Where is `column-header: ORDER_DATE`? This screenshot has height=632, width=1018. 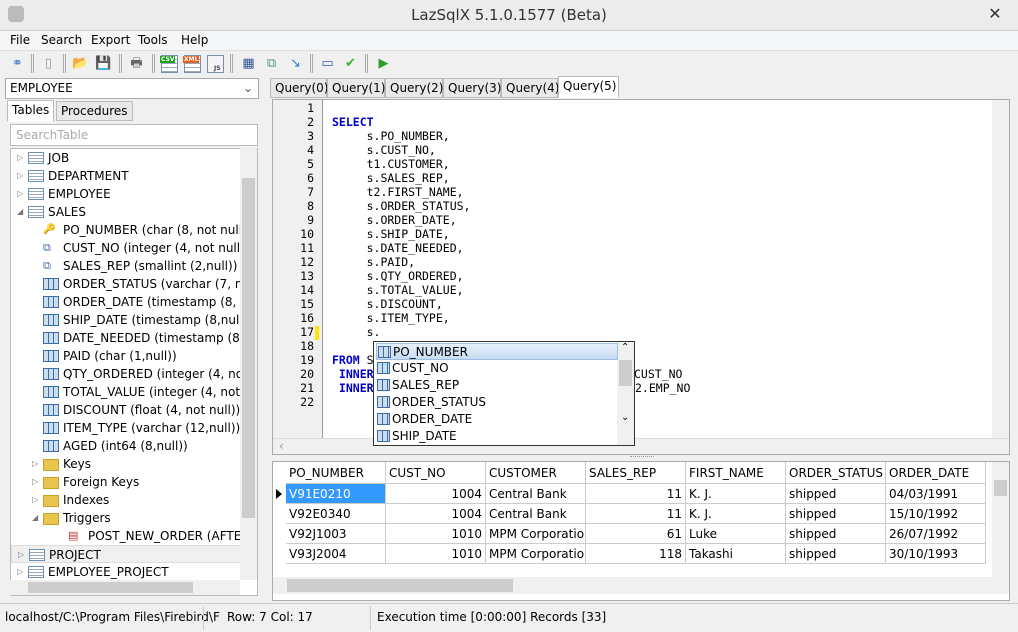
column-header: ORDER_DATE is located at coordinates (936, 473).